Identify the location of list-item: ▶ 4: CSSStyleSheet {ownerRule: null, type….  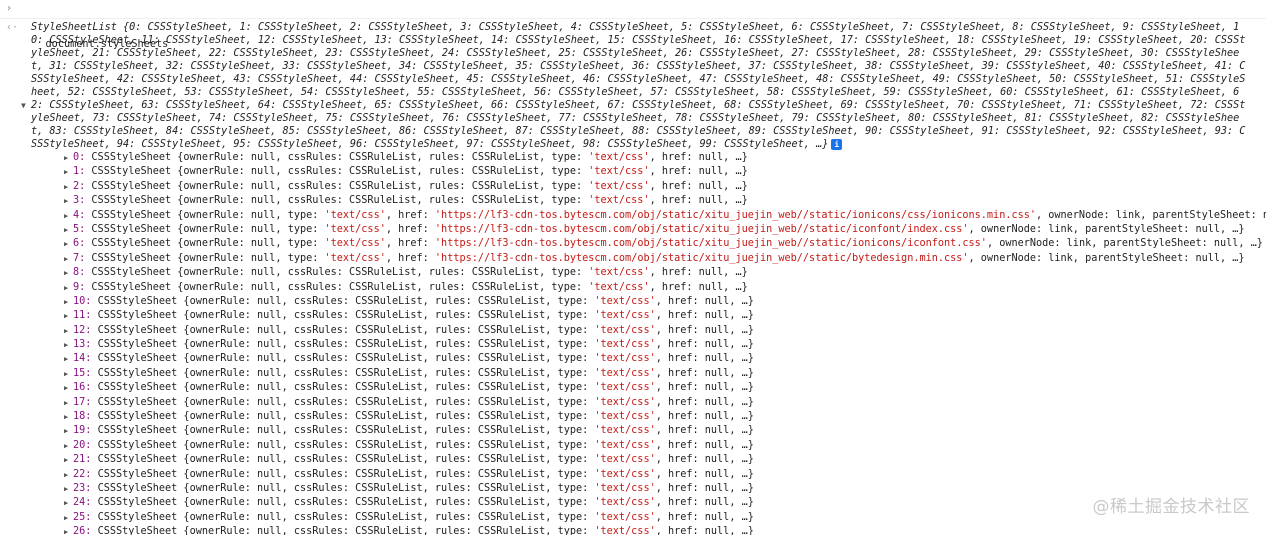
(648, 216).